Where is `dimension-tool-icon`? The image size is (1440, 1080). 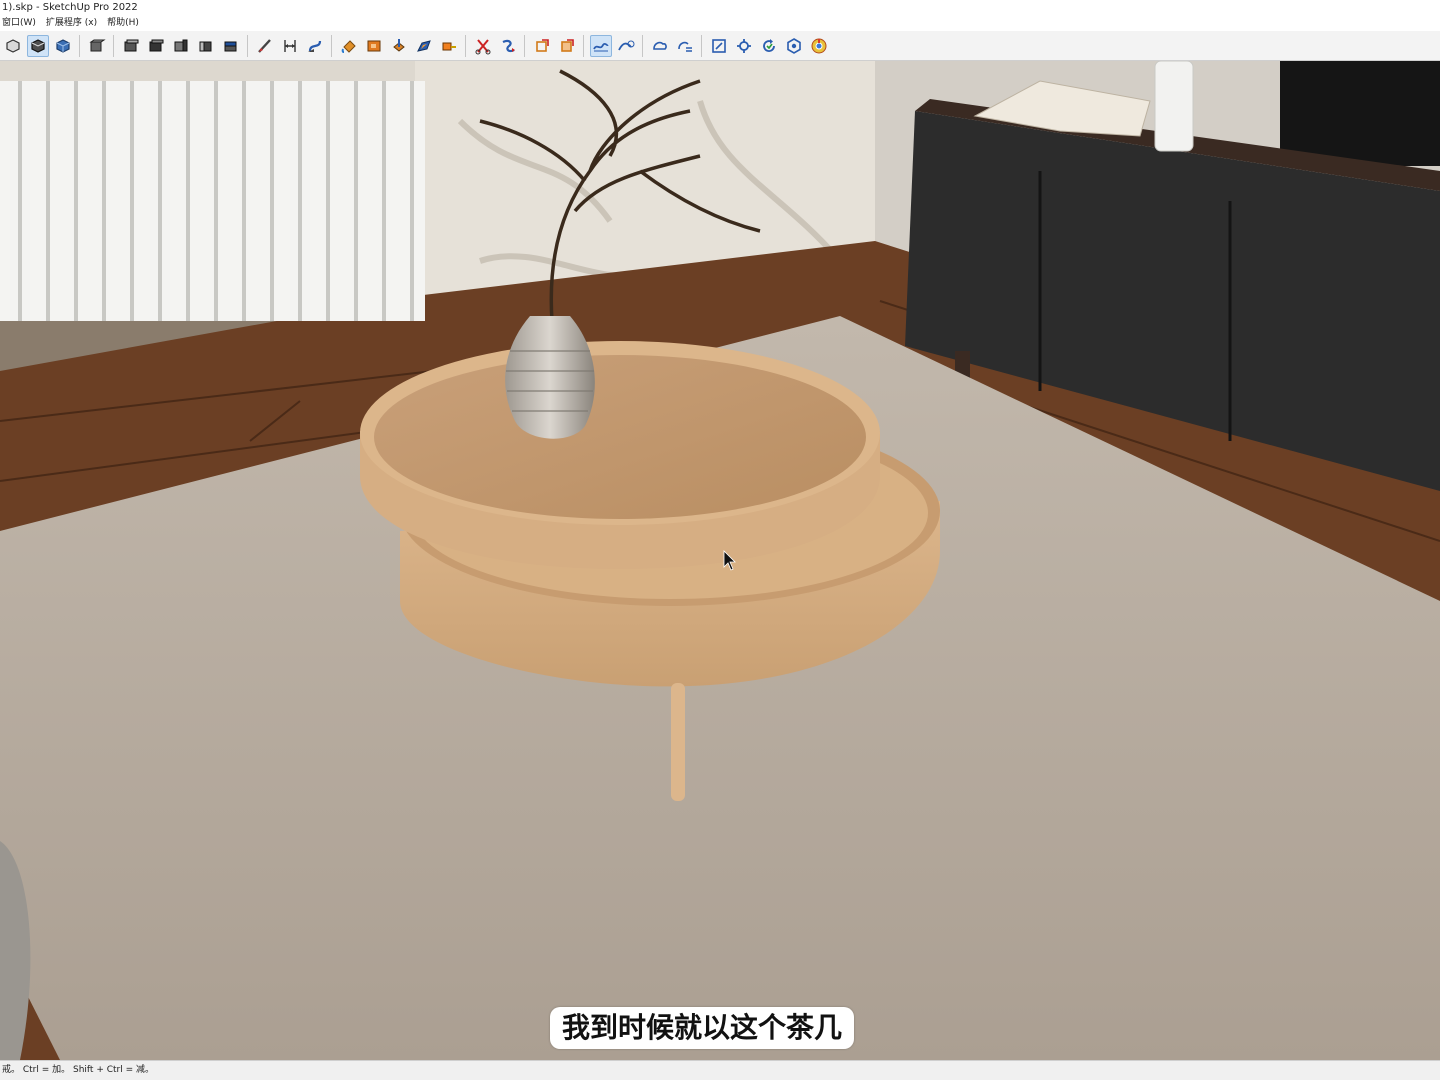 dimension-tool-icon is located at coordinates (289, 45).